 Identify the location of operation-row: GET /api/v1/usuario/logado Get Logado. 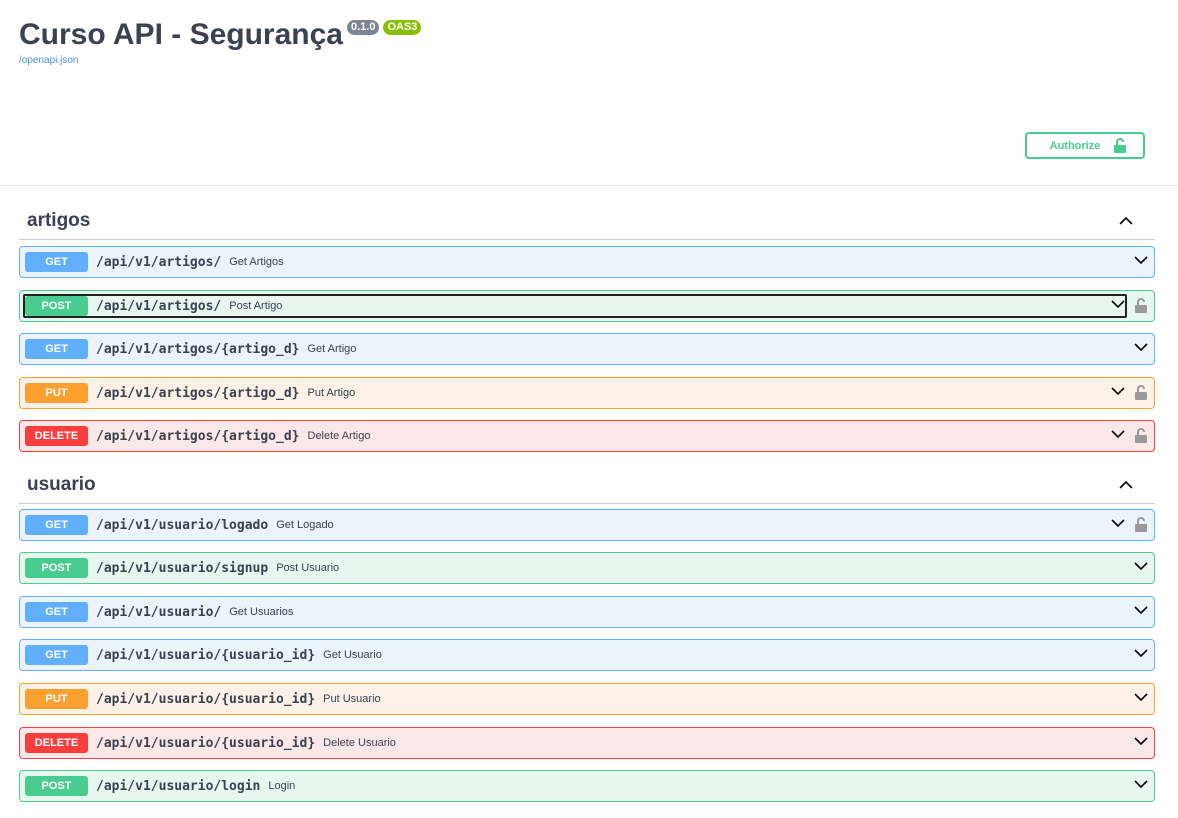
(587, 525).